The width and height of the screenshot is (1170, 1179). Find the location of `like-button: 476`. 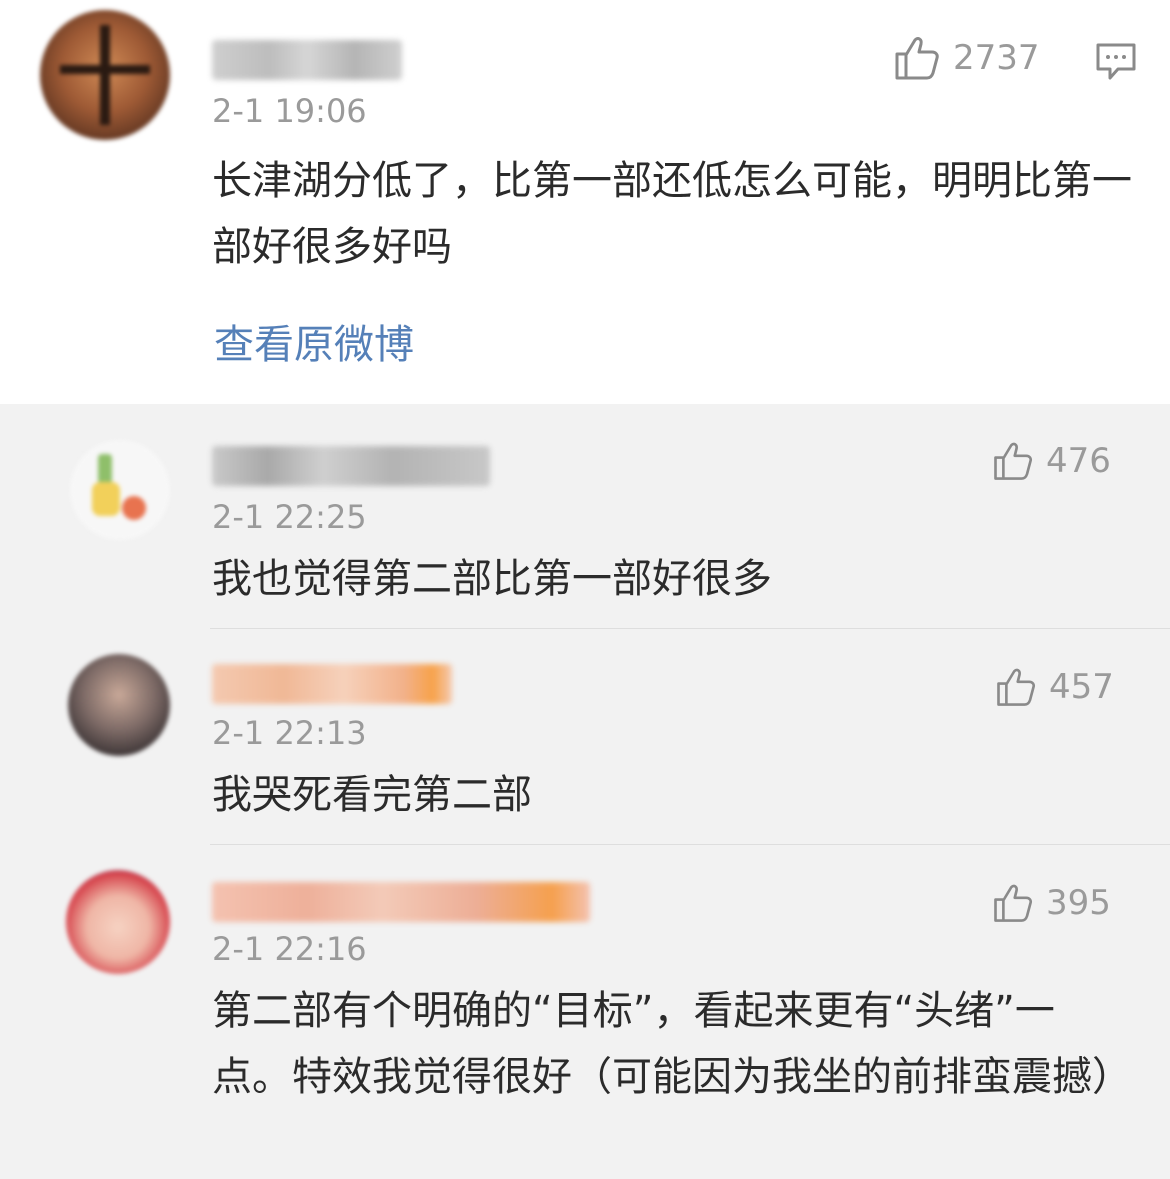

like-button: 476 is located at coordinates (1051, 461).